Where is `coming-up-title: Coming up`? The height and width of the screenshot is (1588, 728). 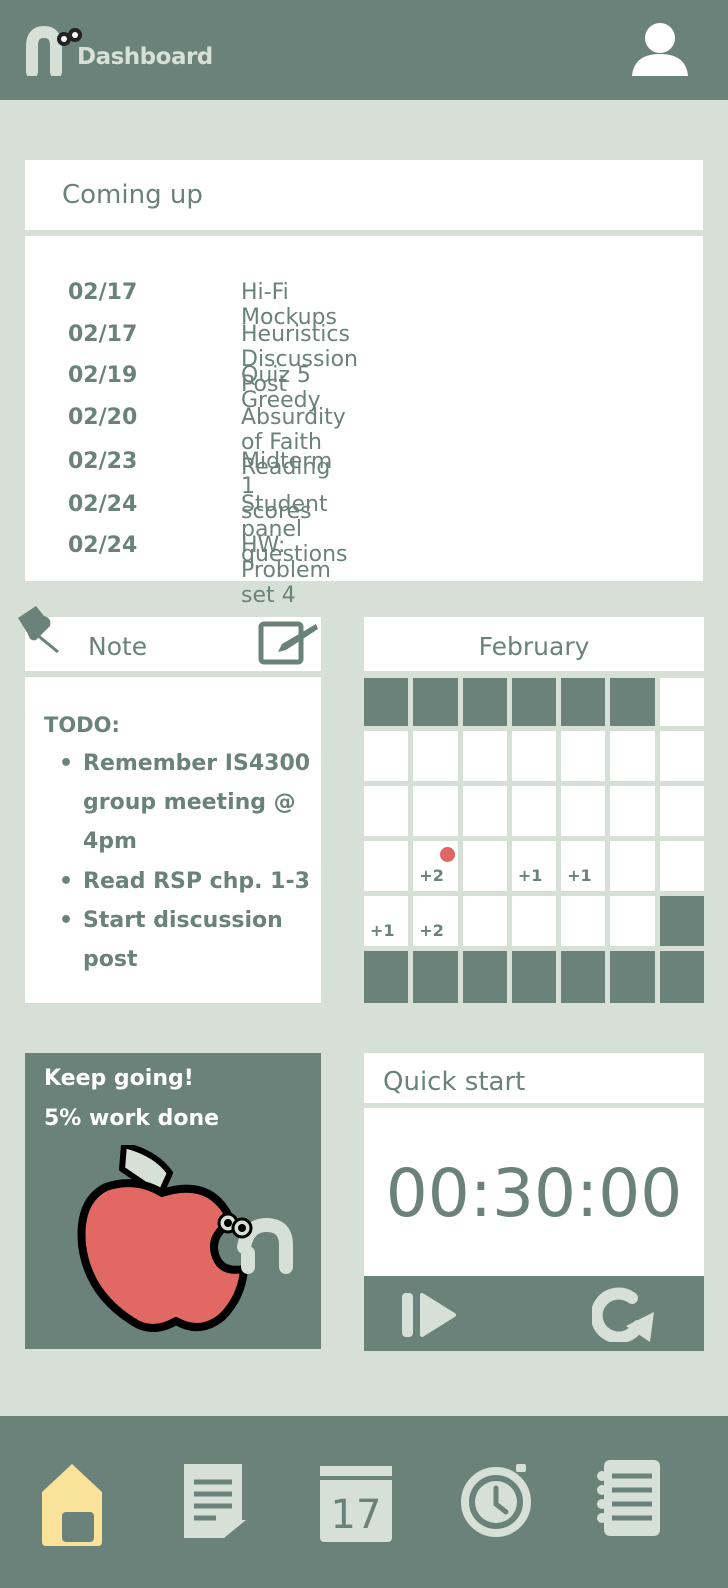 coming-up-title: Coming up is located at coordinates (132, 195).